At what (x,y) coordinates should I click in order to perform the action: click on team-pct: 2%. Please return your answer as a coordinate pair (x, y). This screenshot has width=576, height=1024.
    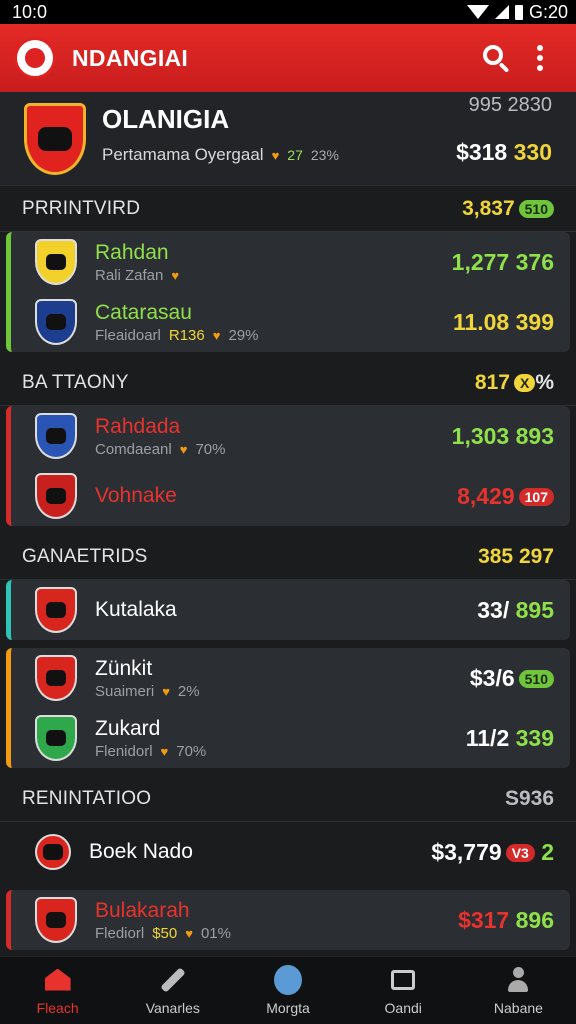
    Looking at the image, I should click on (188, 691).